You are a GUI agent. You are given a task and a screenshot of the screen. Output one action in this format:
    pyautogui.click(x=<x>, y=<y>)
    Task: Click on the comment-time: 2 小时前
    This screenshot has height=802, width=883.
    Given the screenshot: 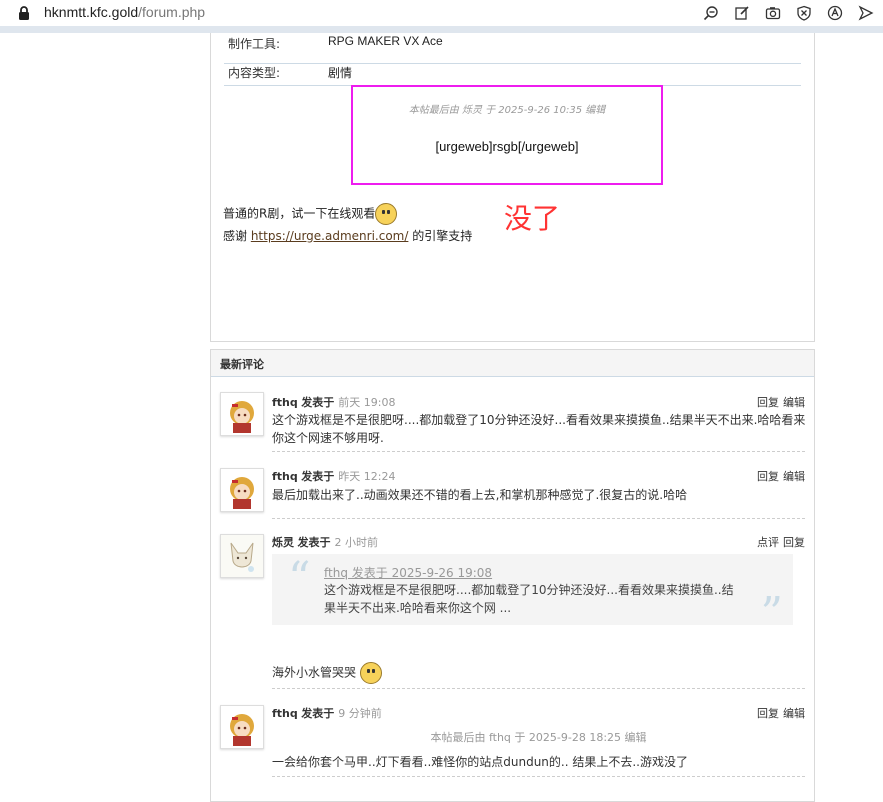 What is the action you would take?
    pyautogui.click(x=356, y=542)
    